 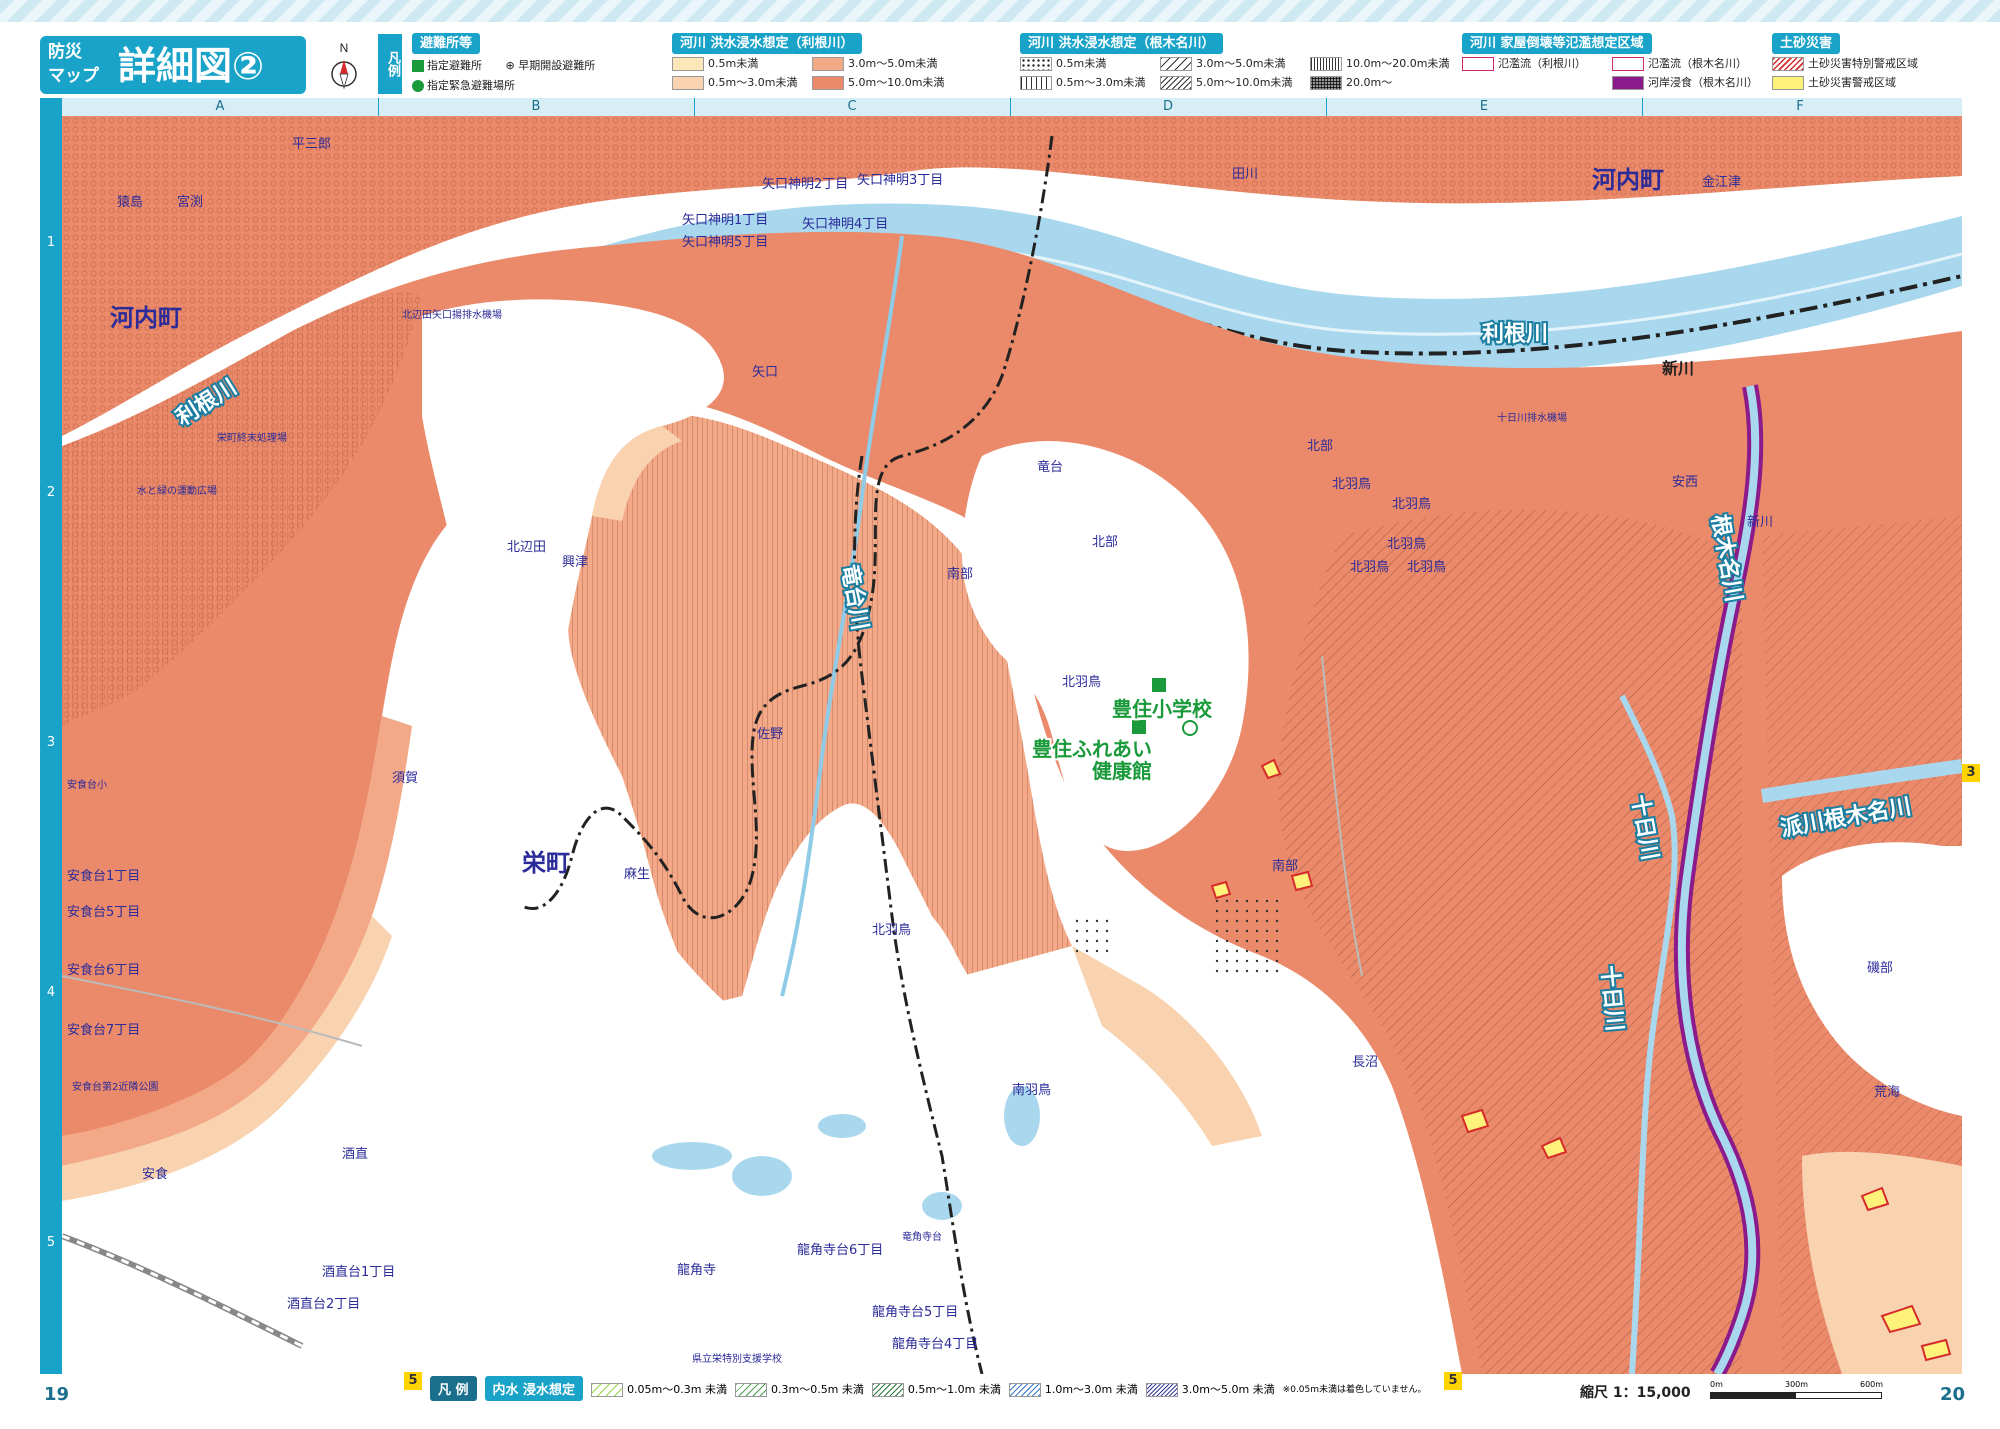 I want to click on river-label: 利根川, so click(x=1515, y=334).